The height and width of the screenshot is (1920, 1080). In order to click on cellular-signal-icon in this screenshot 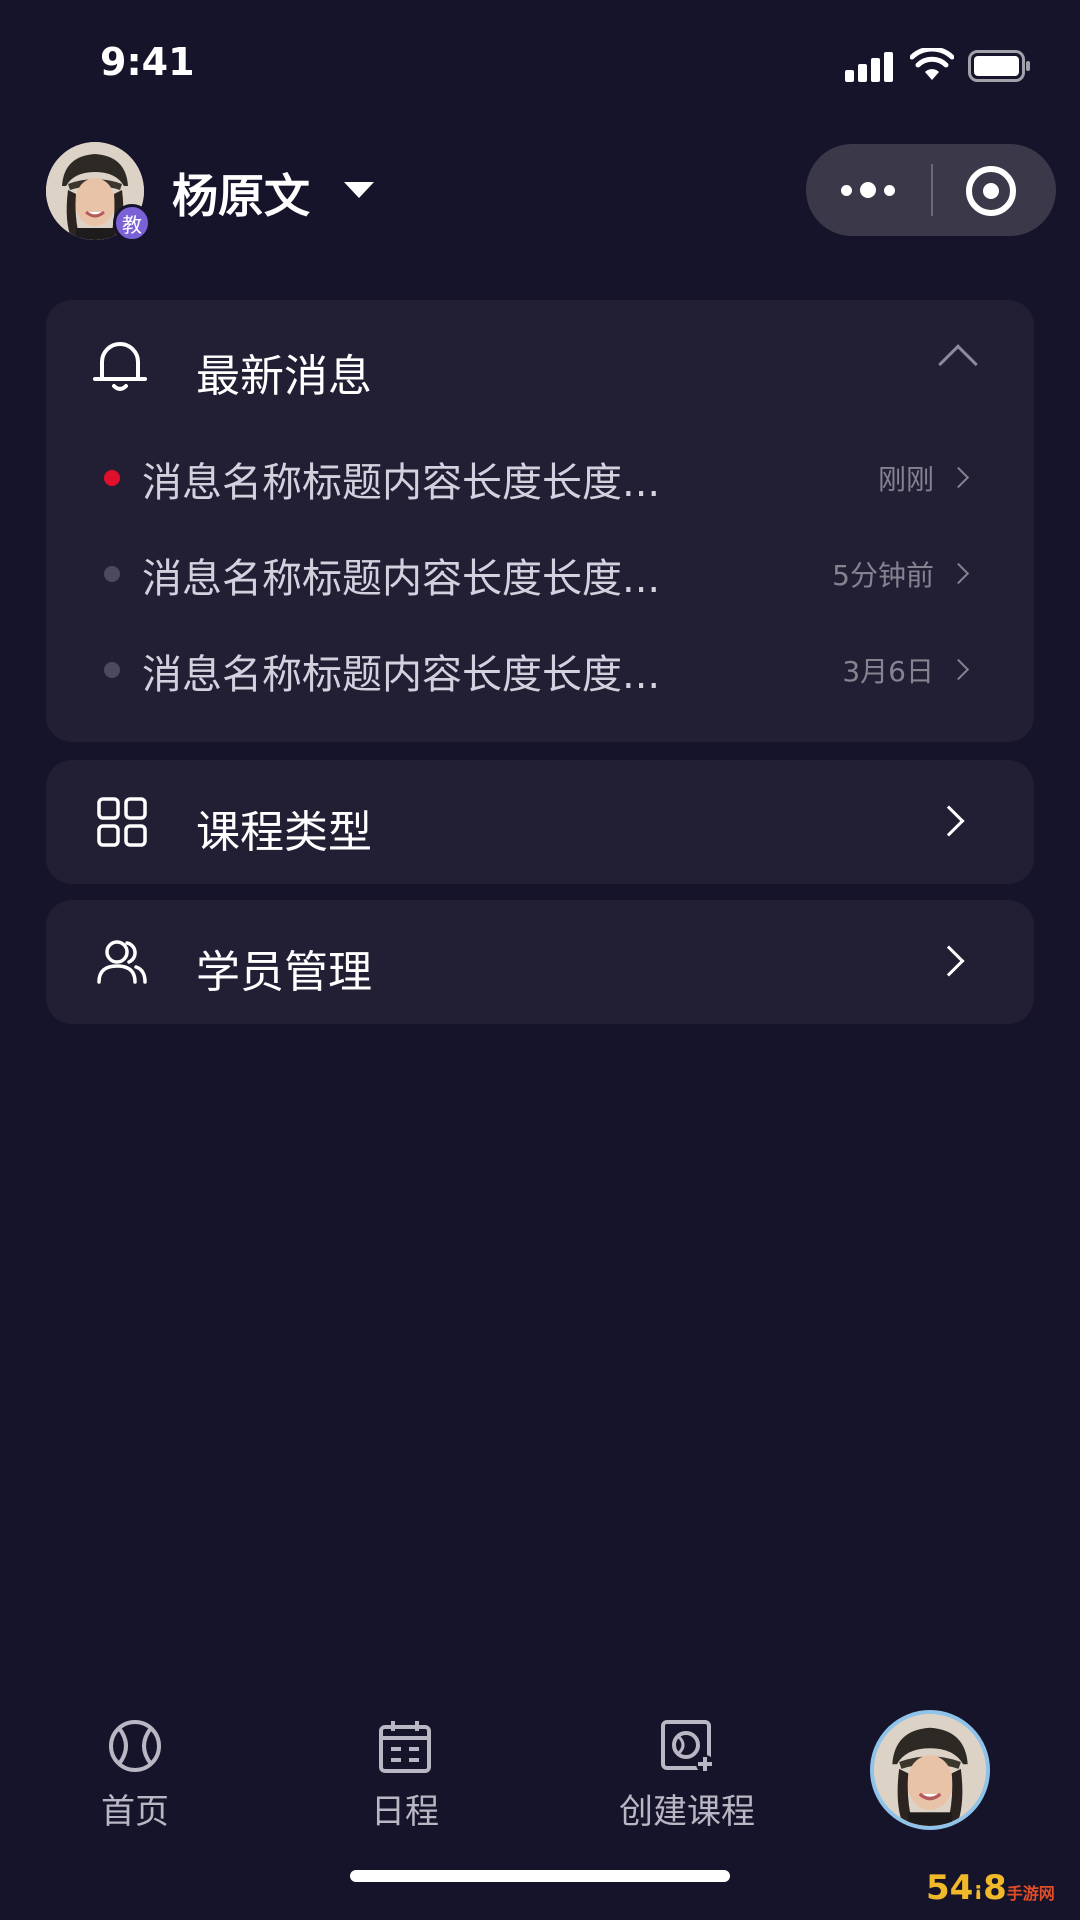, I will do `click(870, 66)`.